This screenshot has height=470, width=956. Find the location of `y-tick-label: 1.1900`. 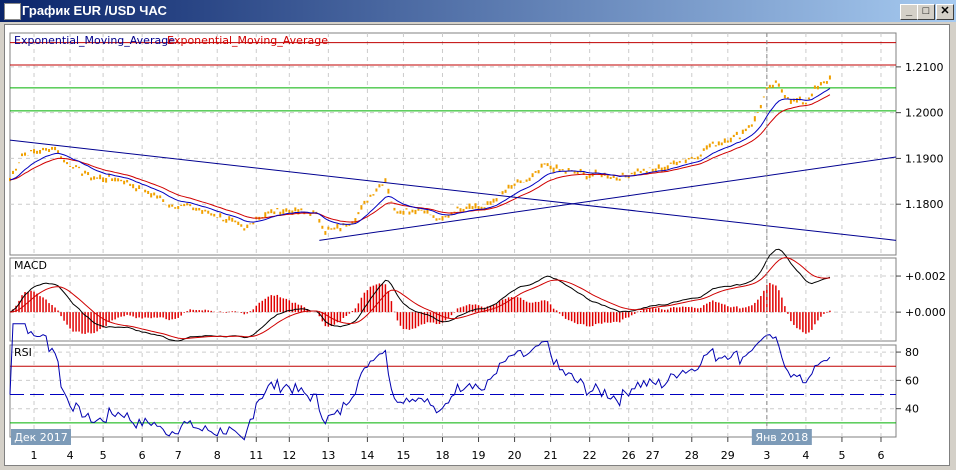

y-tick-label: 1.1900 is located at coordinates (924, 158).